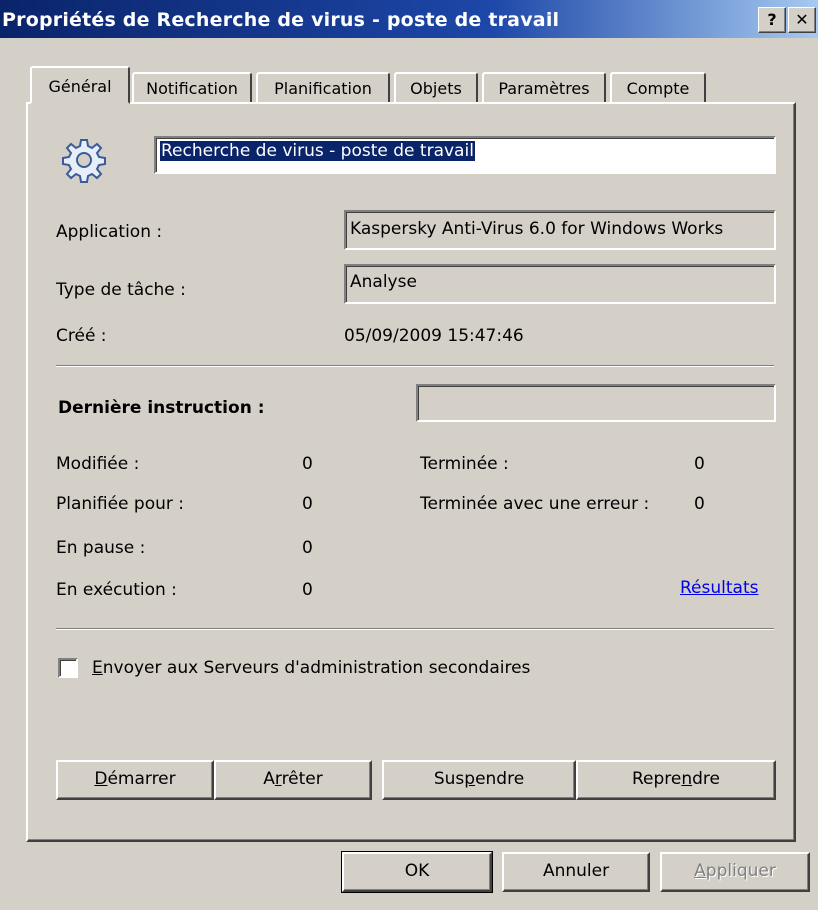  I want to click on last-instruction-field, so click(596, 403).